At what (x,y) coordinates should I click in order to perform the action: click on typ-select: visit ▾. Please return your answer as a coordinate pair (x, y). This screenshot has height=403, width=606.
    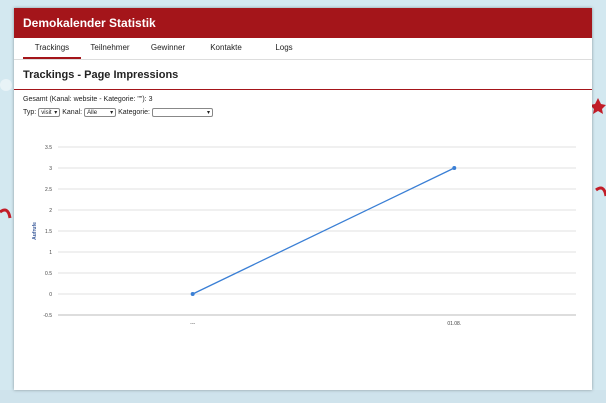
    Looking at the image, I should click on (49, 112).